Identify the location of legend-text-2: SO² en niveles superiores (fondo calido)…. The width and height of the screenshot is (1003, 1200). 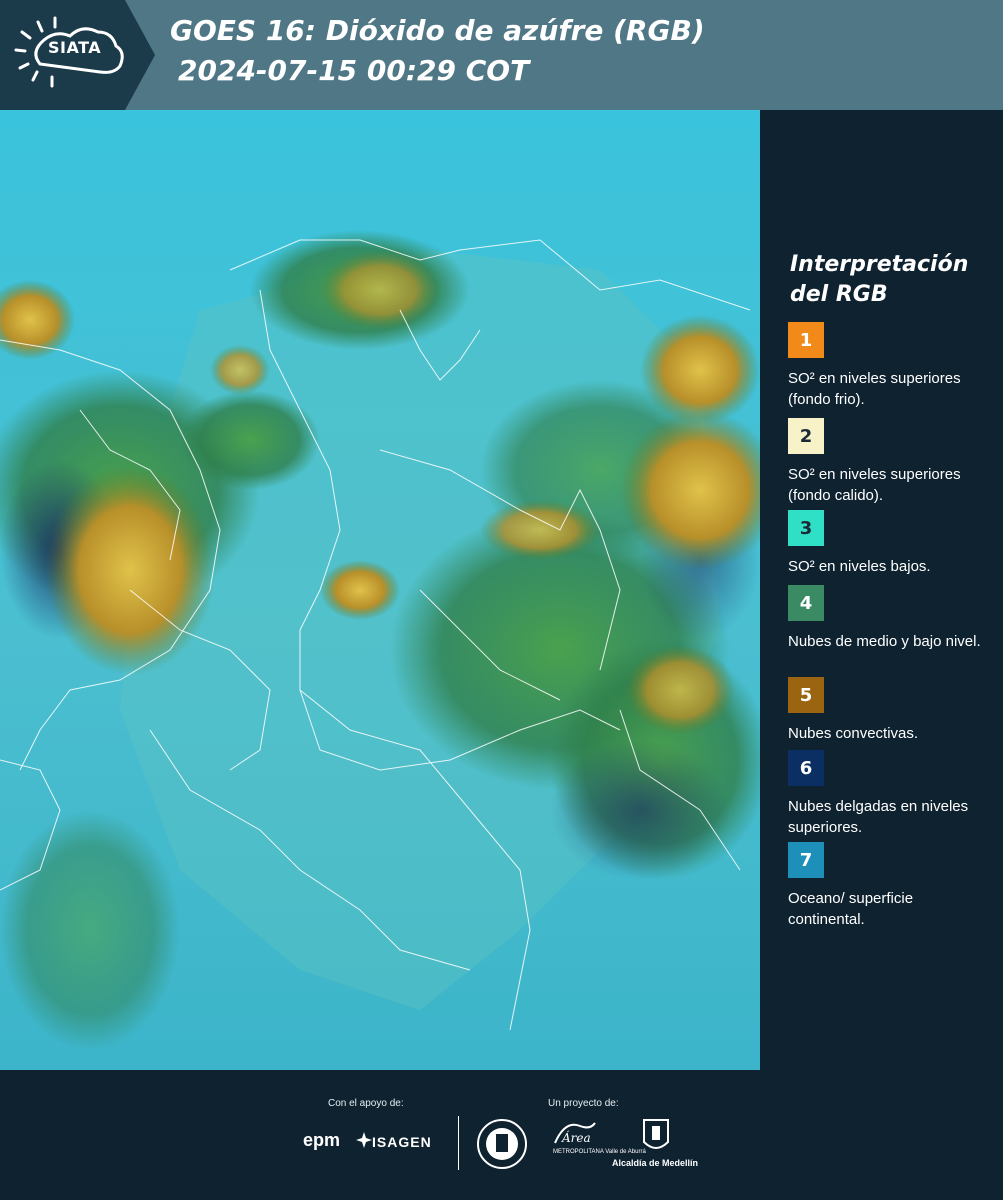
(874, 485).